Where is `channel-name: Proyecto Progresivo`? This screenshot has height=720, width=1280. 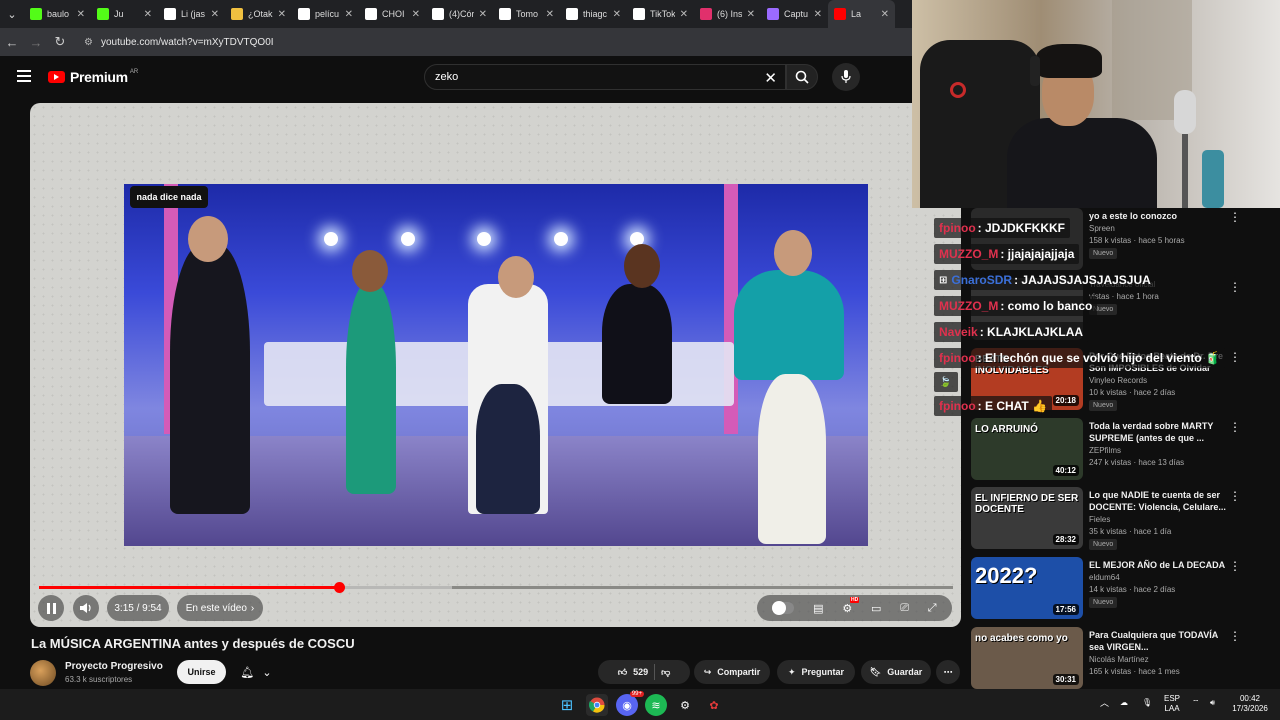
channel-name: Proyecto Progresivo is located at coordinates (114, 666).